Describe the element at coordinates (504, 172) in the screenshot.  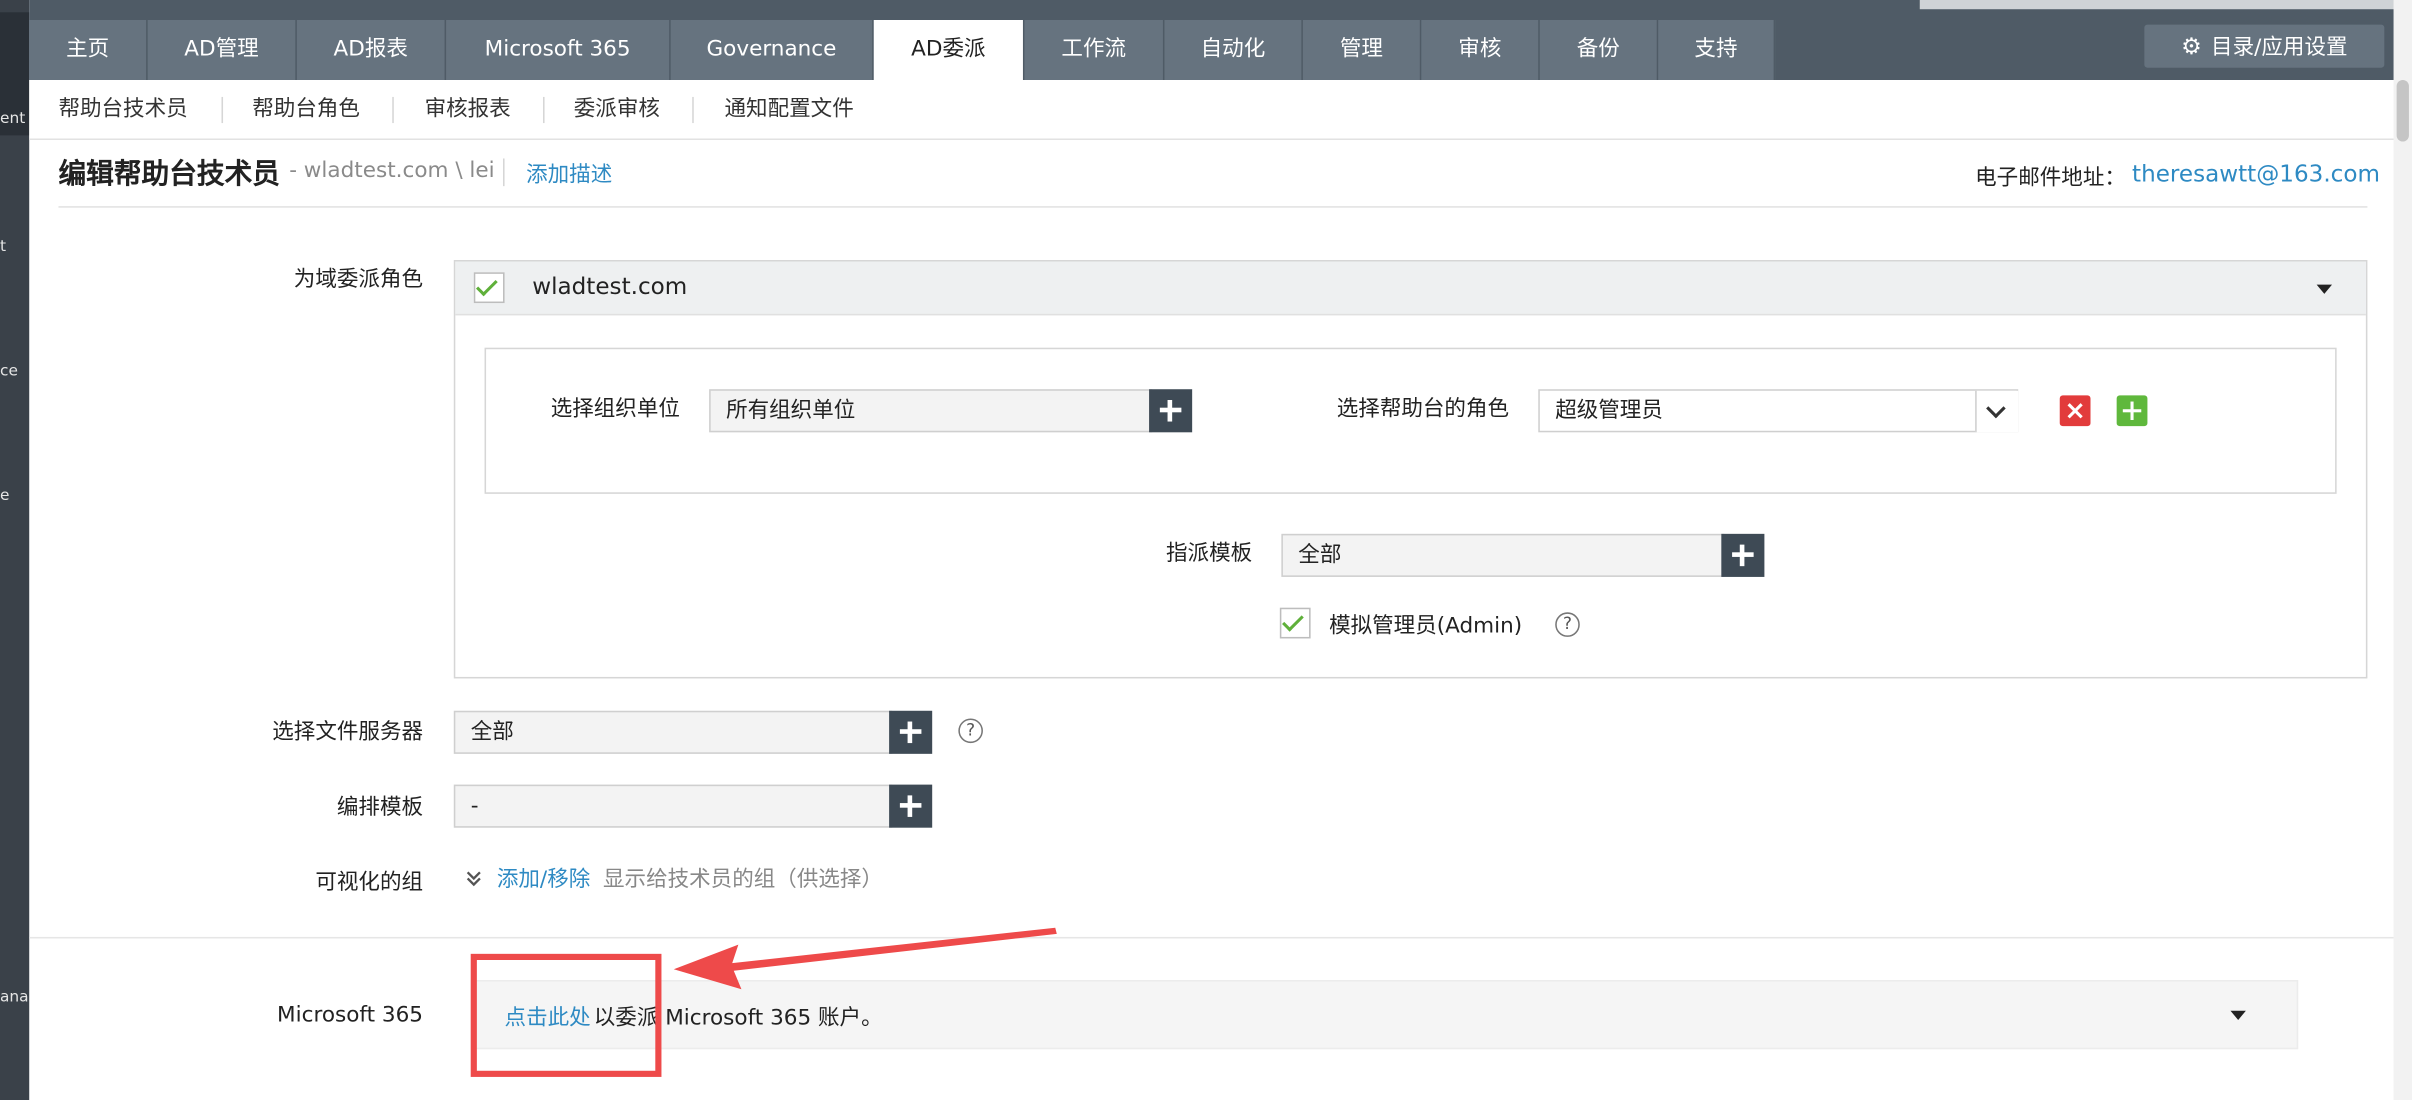
I see `header-divider` at that location.